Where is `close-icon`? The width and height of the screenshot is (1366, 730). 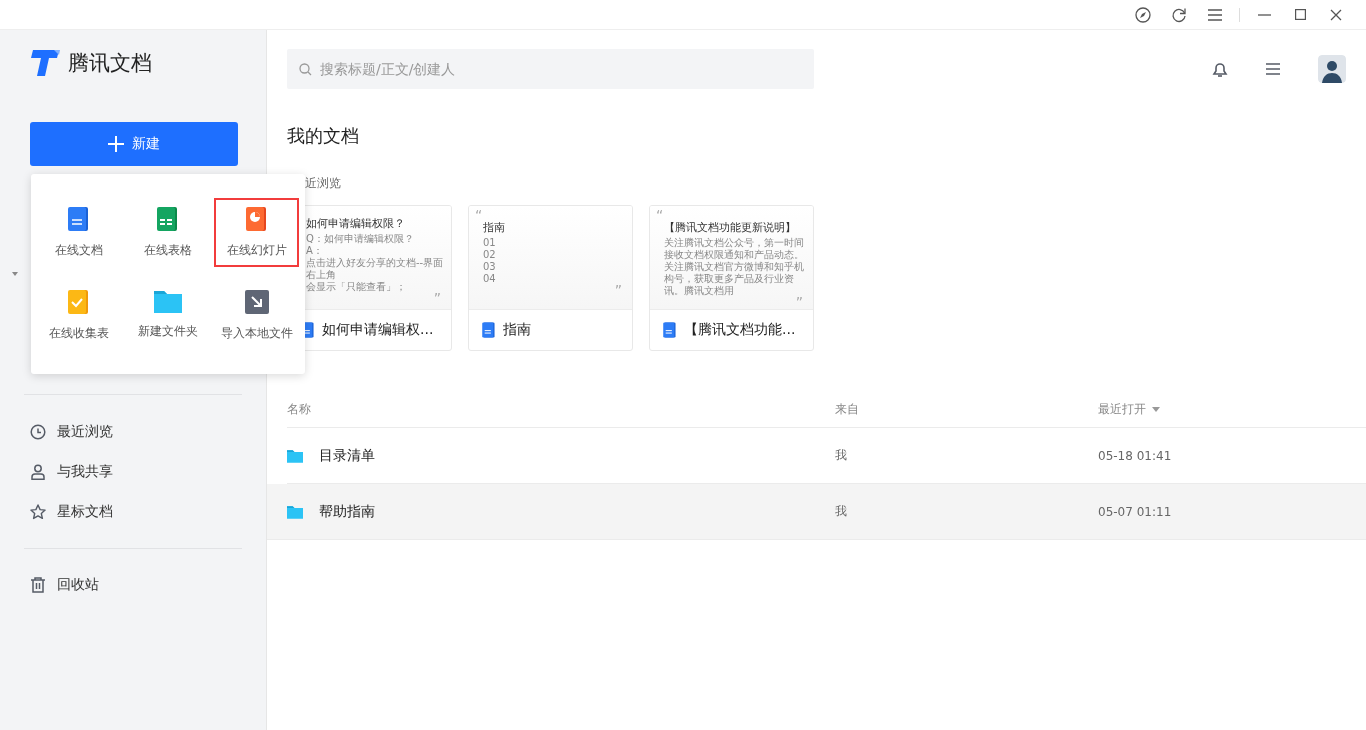 close-icon is located at coordinates (1336, 14).